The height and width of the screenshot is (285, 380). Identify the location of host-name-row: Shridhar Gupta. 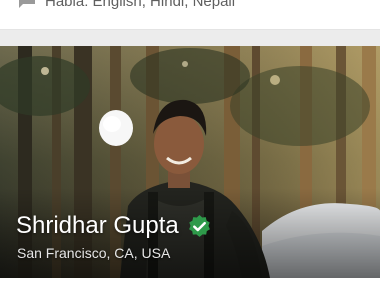
(114, 226).